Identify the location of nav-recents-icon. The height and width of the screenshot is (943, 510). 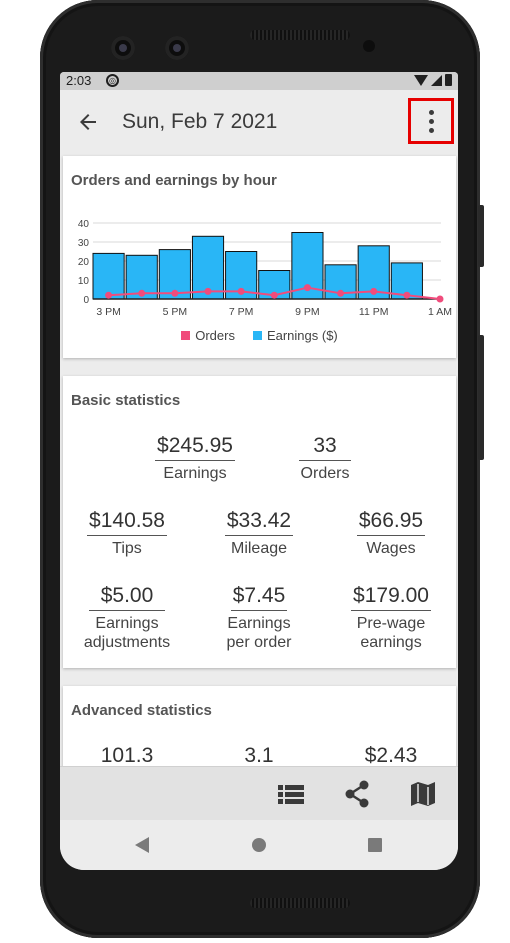
(375, 845).